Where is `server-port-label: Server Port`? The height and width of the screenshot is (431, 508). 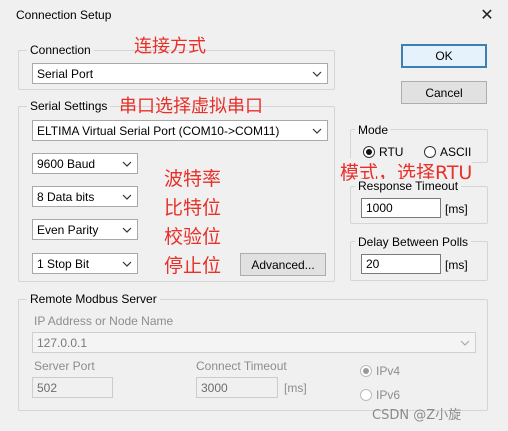 server-port-label: Server Port is located at coordinates (64, 366).